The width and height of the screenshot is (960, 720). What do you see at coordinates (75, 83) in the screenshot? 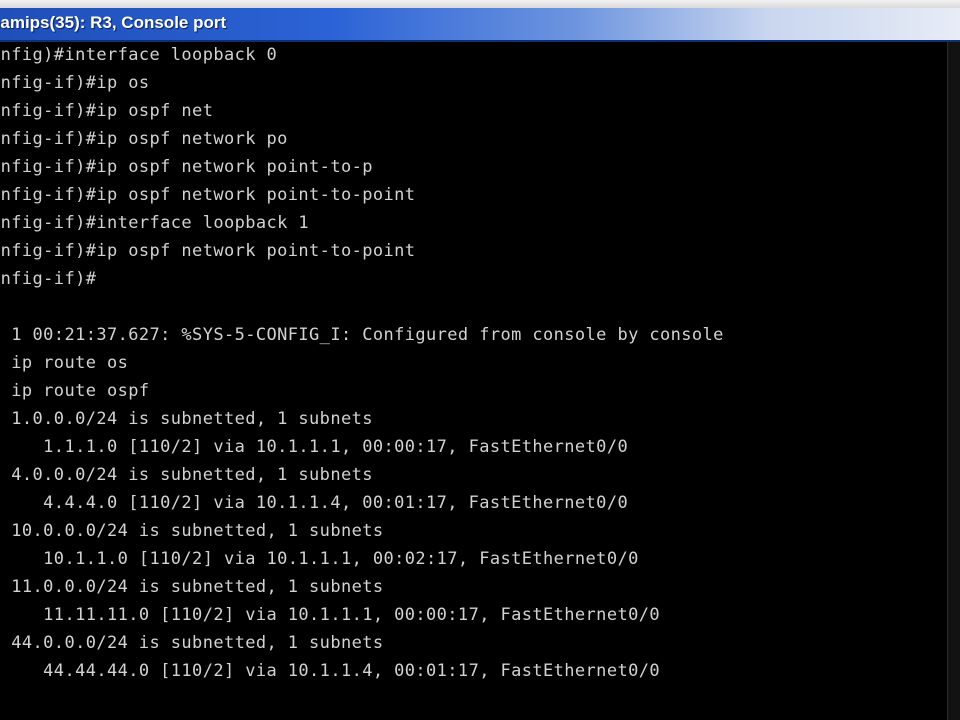
I see `terminal-line: onfig-if)#ip os` at bounding box center [75, 83].